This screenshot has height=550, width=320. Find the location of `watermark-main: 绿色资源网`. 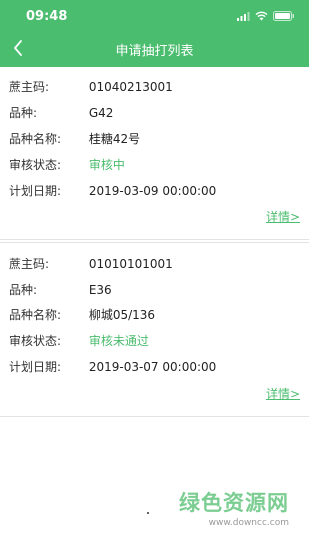

watermark-main: 绿色资源网 is located at coordinates (234, 503).